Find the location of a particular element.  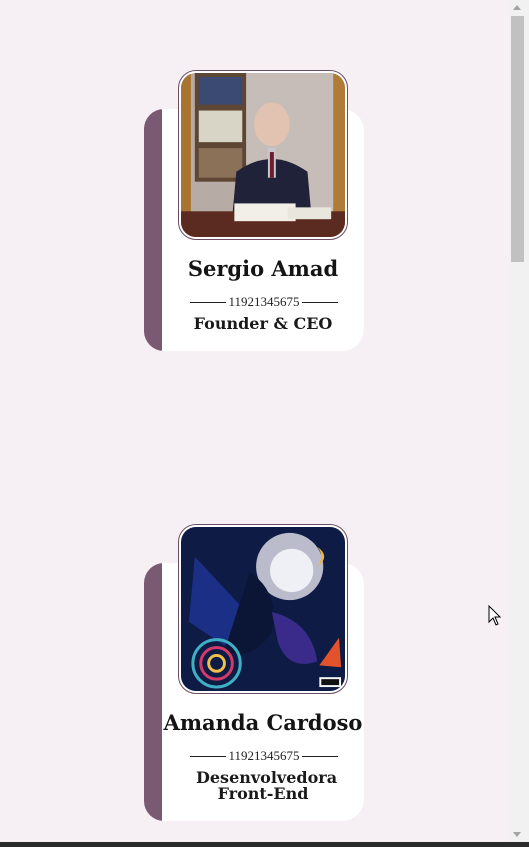

scrollbar-thumb is located at coordinates (517, 139).